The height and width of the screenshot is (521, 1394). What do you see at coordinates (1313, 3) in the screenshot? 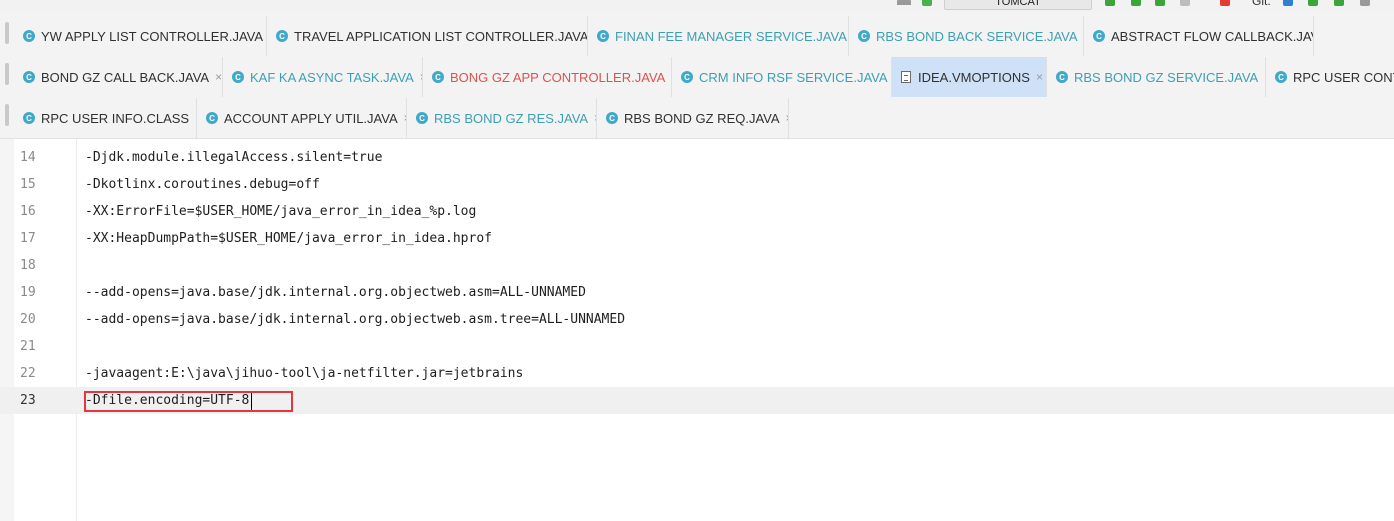
I see `git-commit-icon` at bounding box center [1313, 3].